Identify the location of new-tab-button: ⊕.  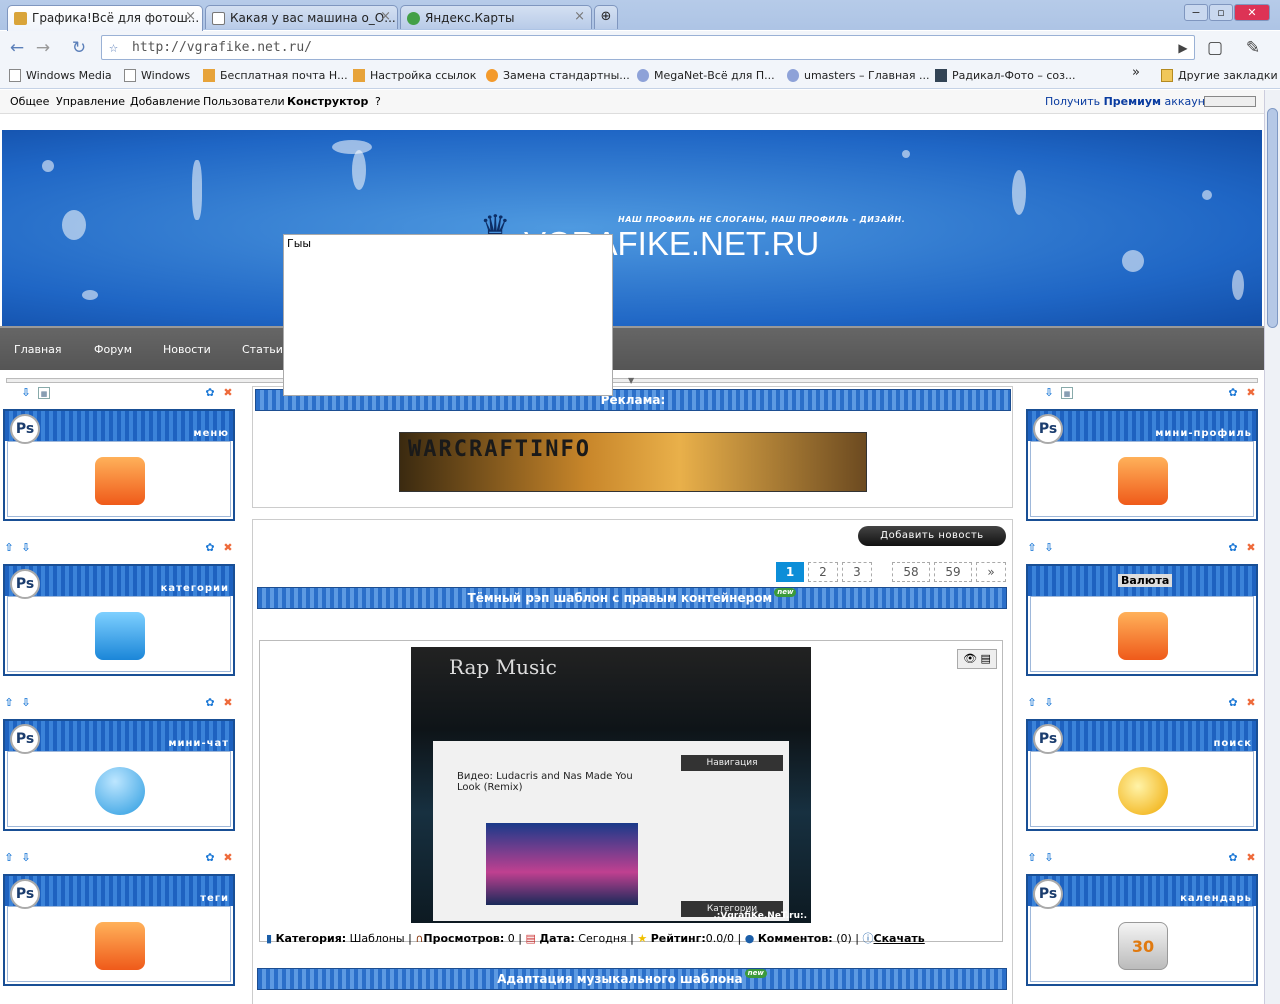
(606, 17).